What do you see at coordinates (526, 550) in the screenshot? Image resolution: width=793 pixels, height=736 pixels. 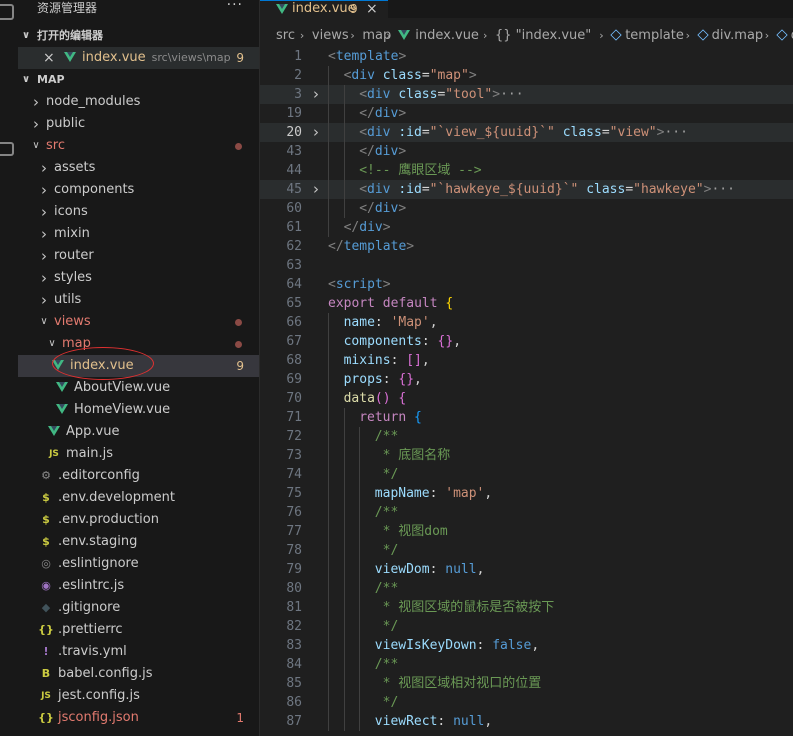 I see `code-line: 78 */` at bounding box center [526, 550].